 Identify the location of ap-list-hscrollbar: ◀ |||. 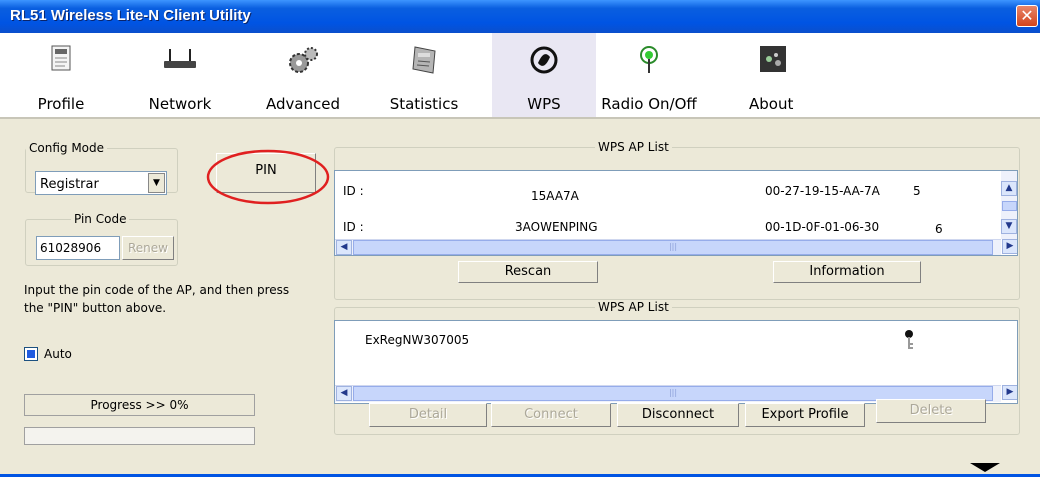
(668, 247).